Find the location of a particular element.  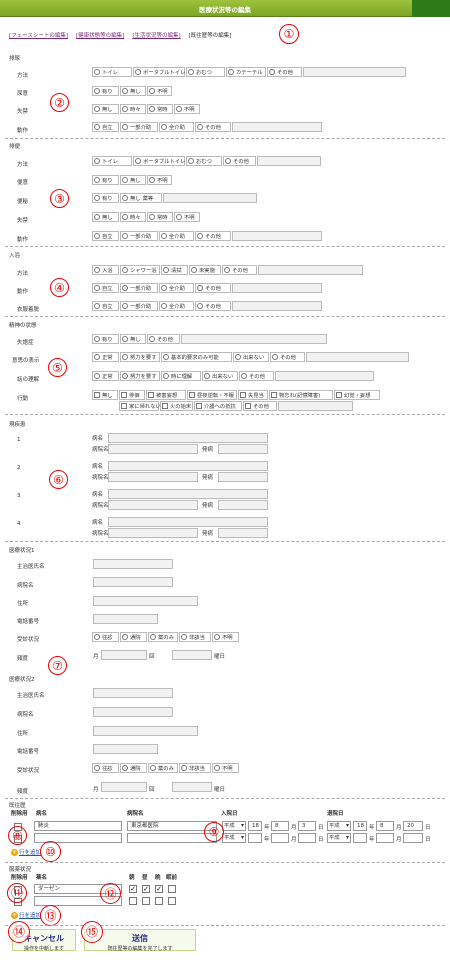

urge-no-radio: 無し is located at coordinates (133, 91).